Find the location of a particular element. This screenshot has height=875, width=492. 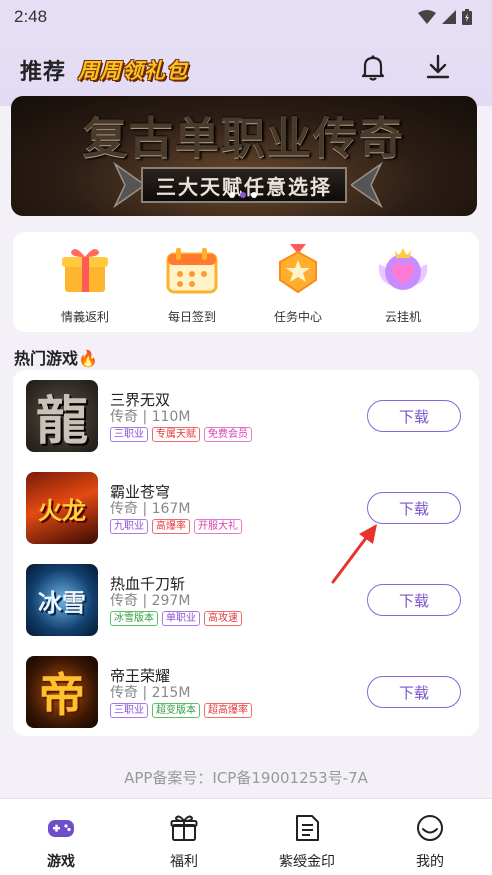

nav-welfare: 福利 is located at coordinates (184, 842).